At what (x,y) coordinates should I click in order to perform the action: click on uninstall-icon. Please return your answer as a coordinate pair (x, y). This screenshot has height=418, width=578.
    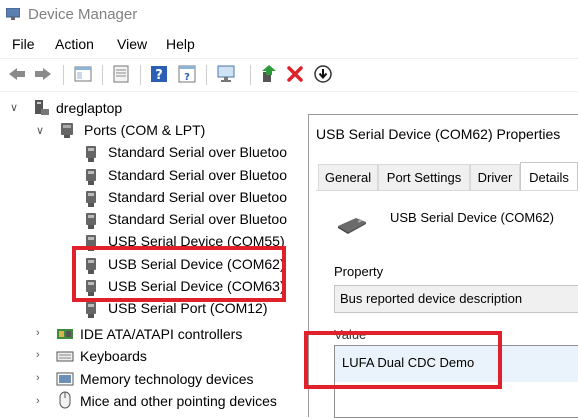
    Looking at the image, I should click on (295, 74).